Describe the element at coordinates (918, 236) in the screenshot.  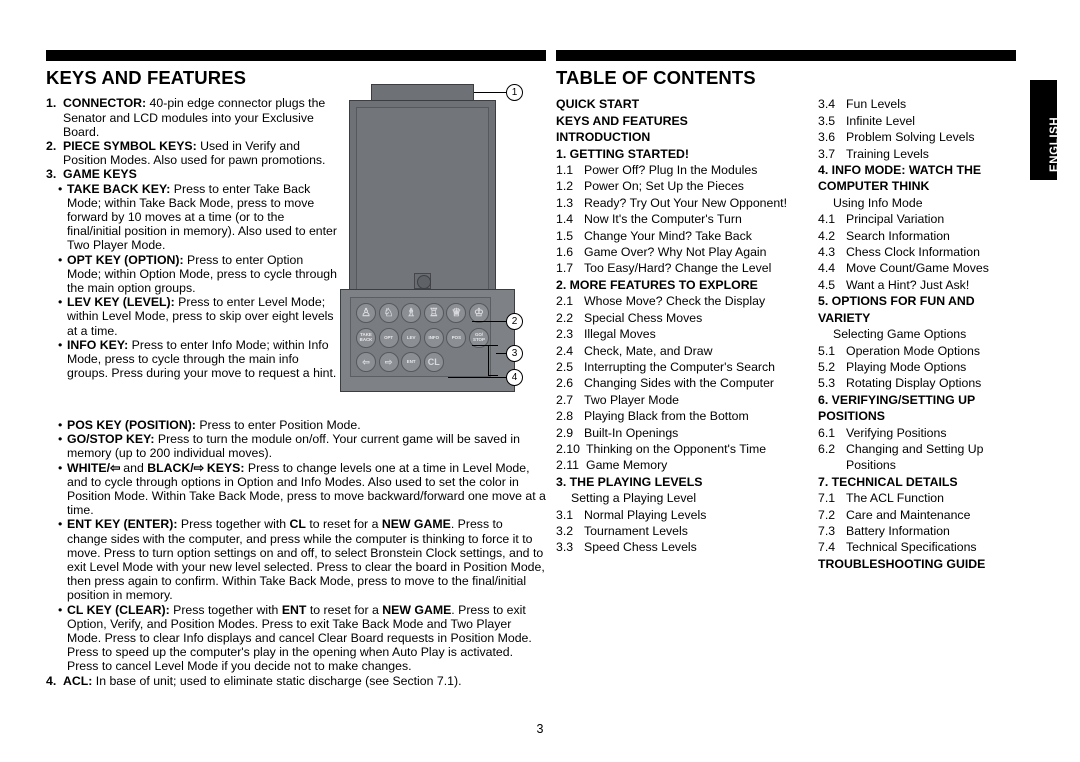
I see `toc-entry: 4.2 Search Information` at that location.